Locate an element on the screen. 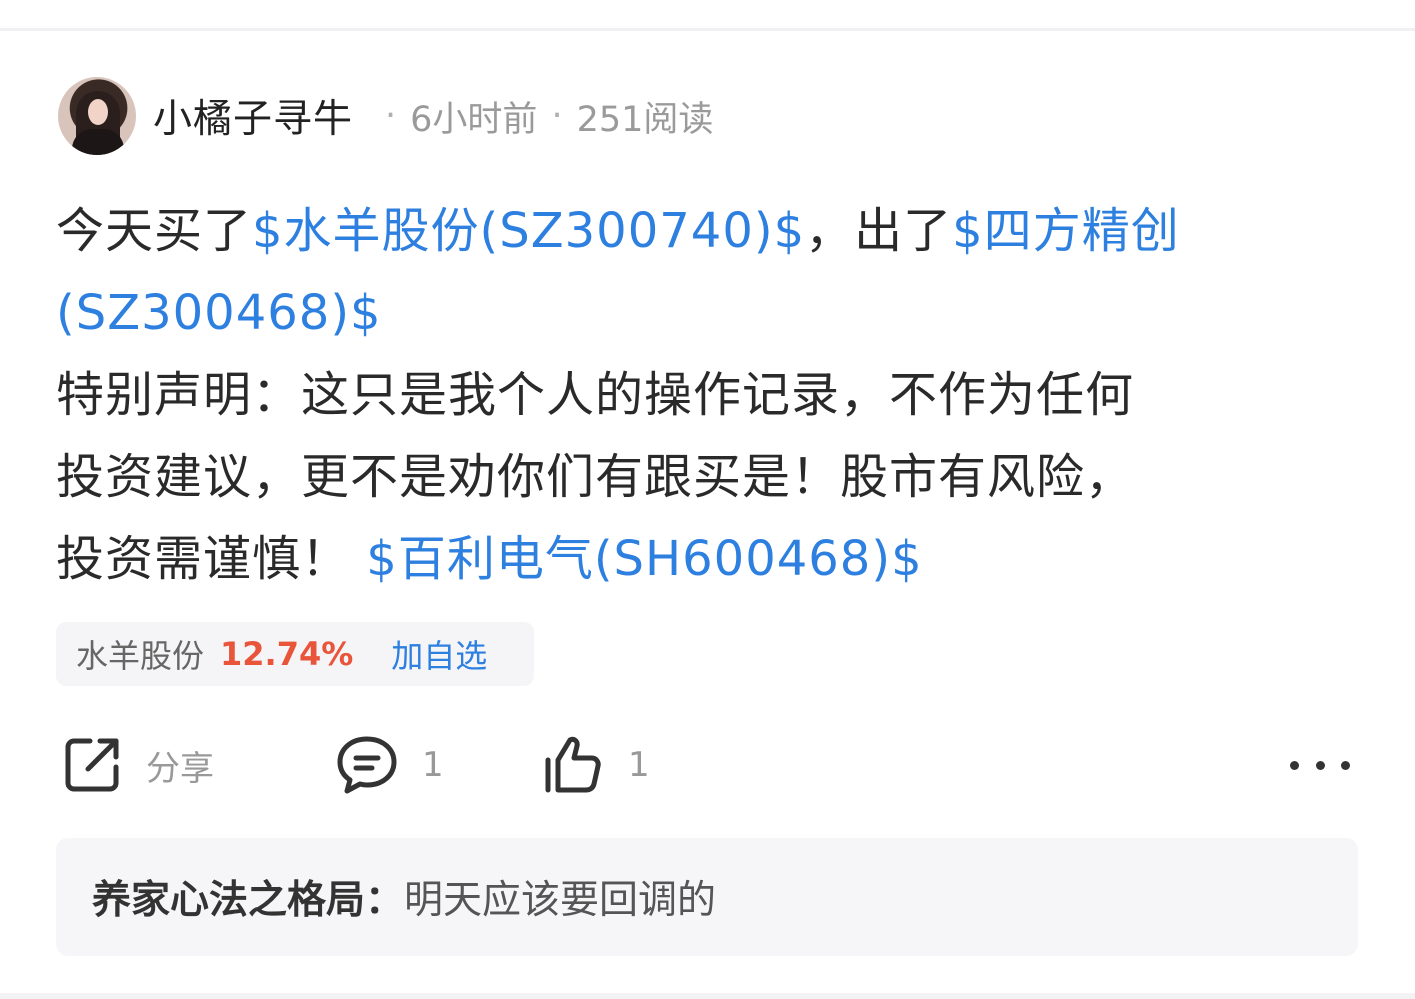 This screenshot has height=999, width=1415. more-icon is located at coordinates (1320, 765).